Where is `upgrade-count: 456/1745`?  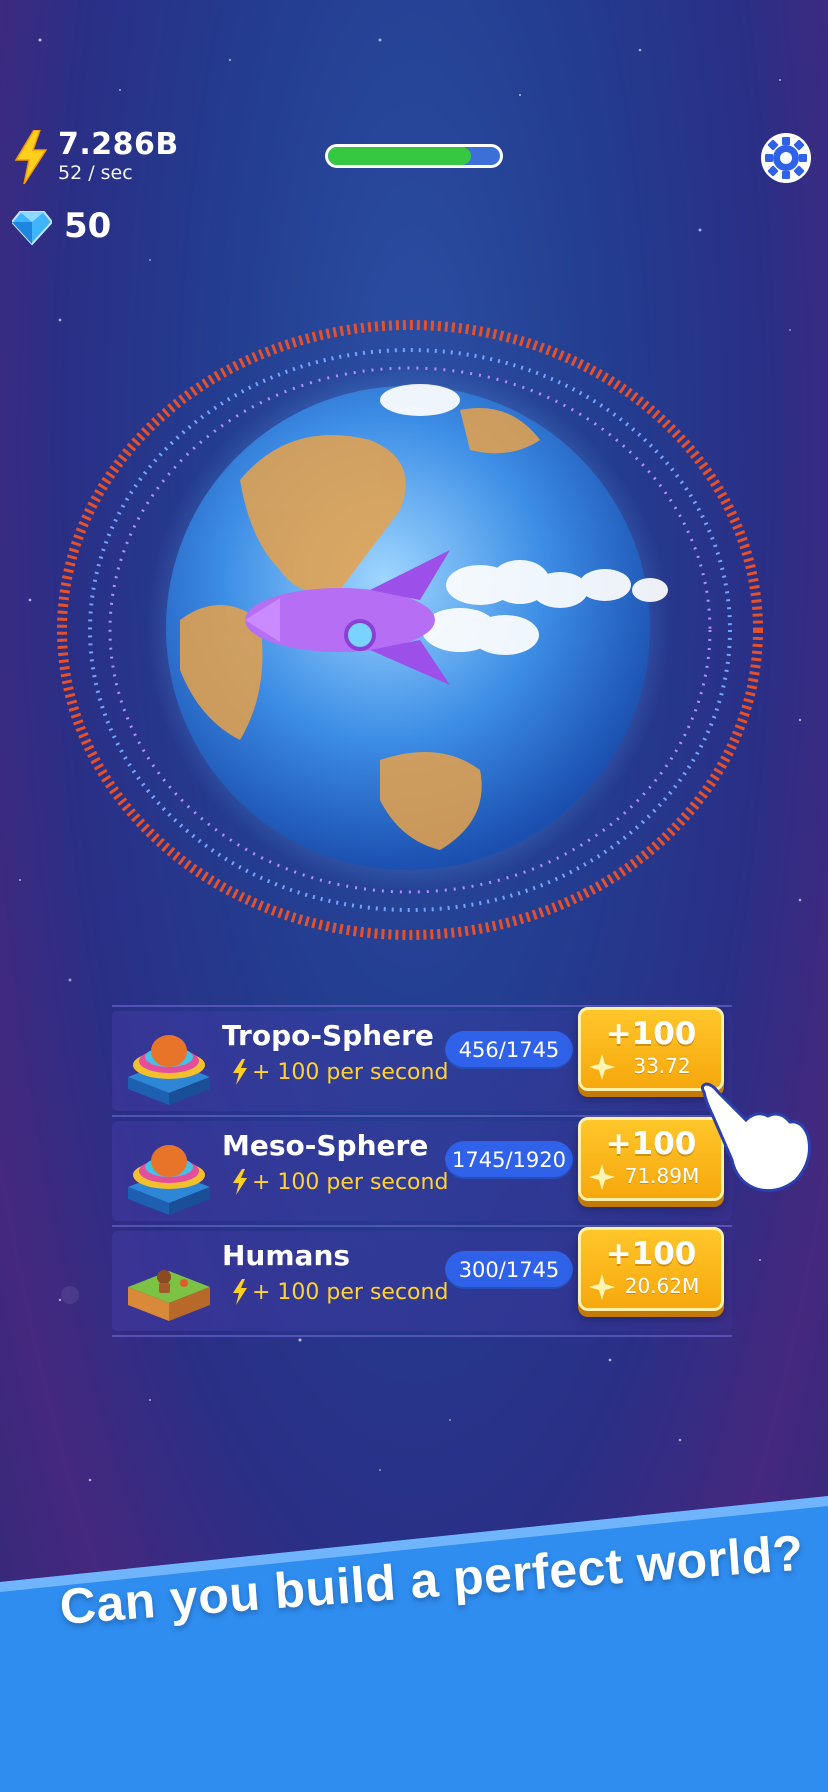 upgrade-count: 456/1745 is located at coordinates (509, 1050).